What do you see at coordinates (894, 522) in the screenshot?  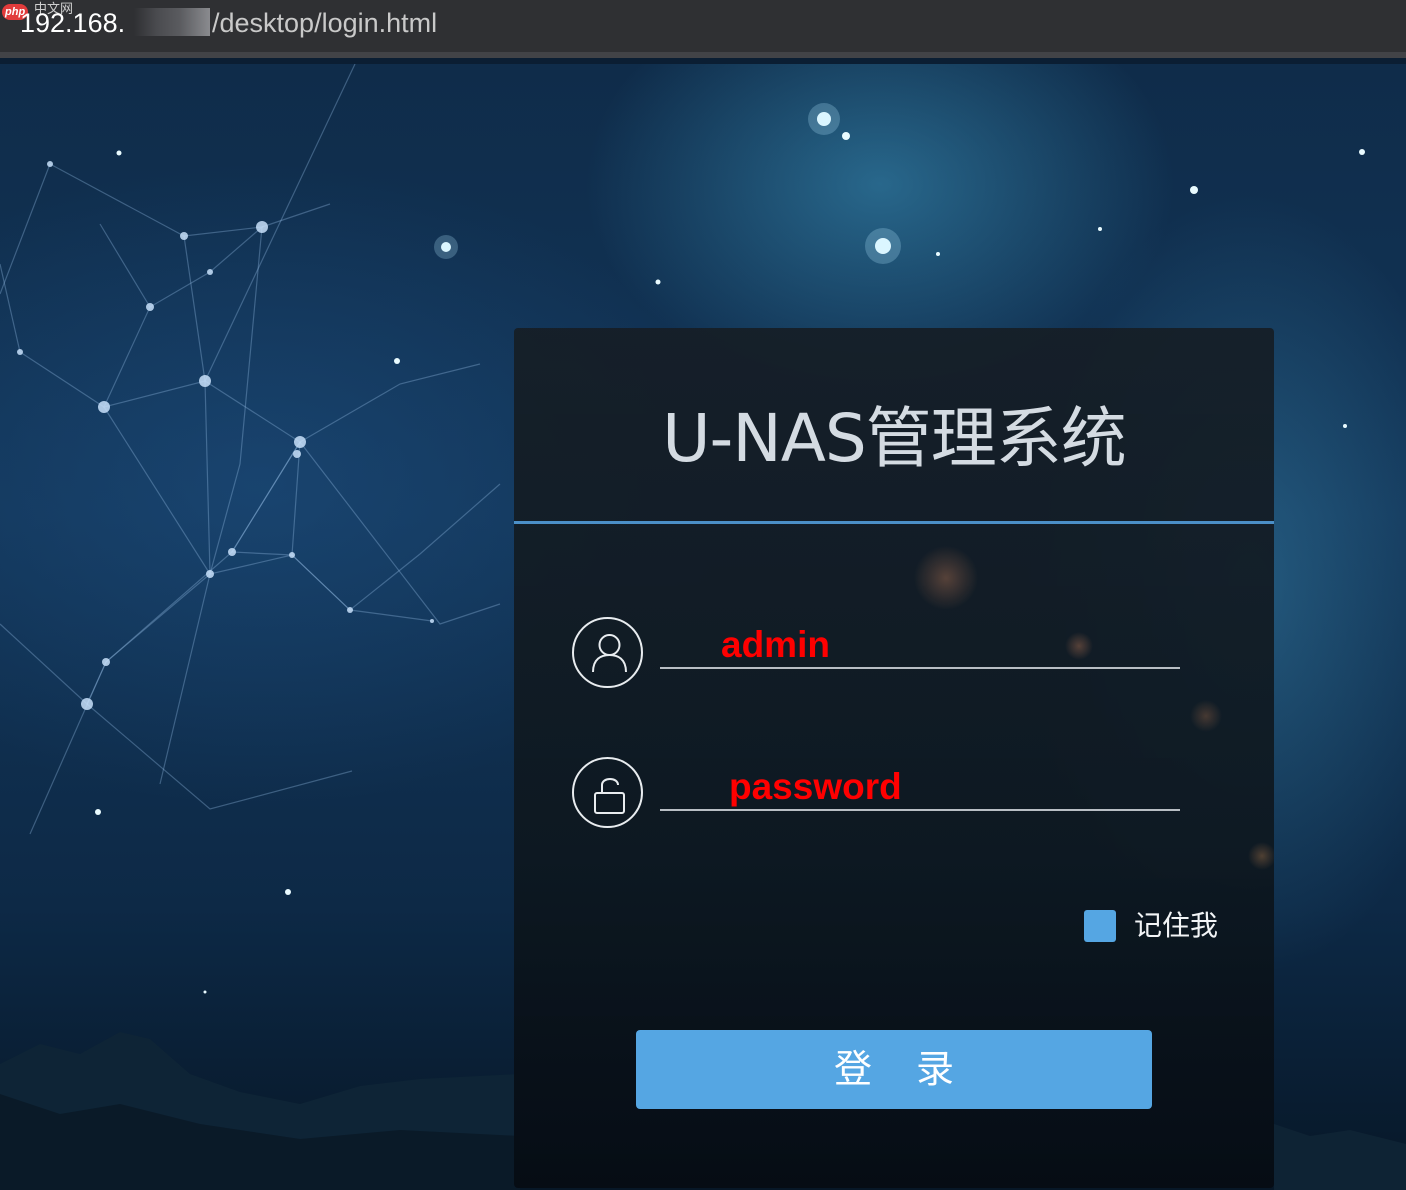 I see `title-divider` at bounding box center [894, 522].